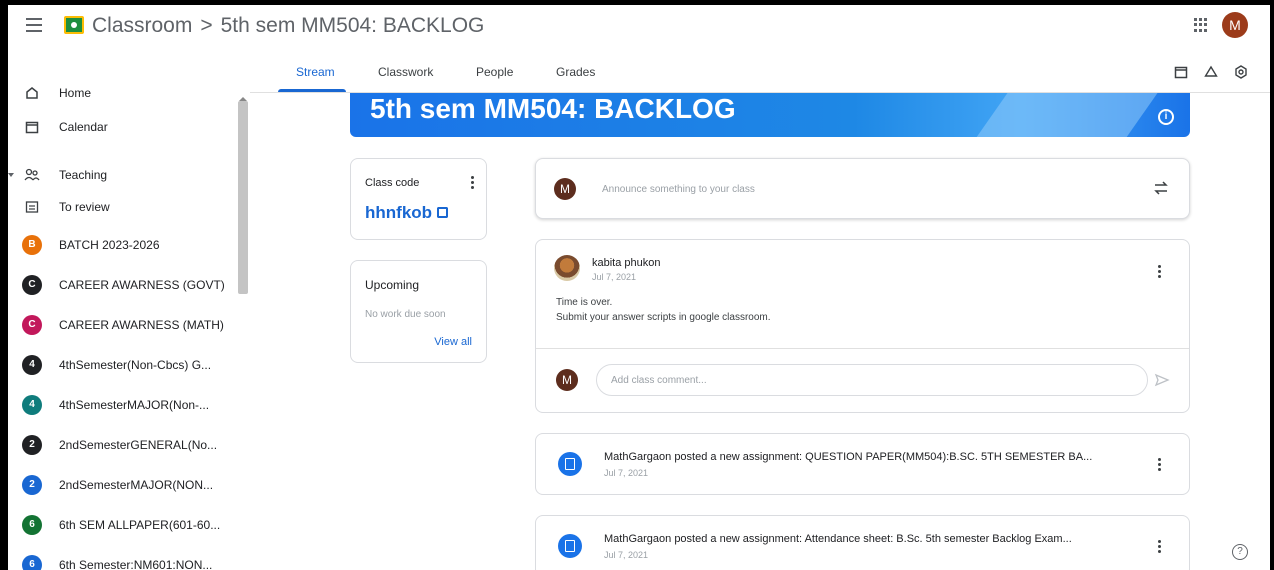  I want to click on main-menu-icon, so click(34, 25).